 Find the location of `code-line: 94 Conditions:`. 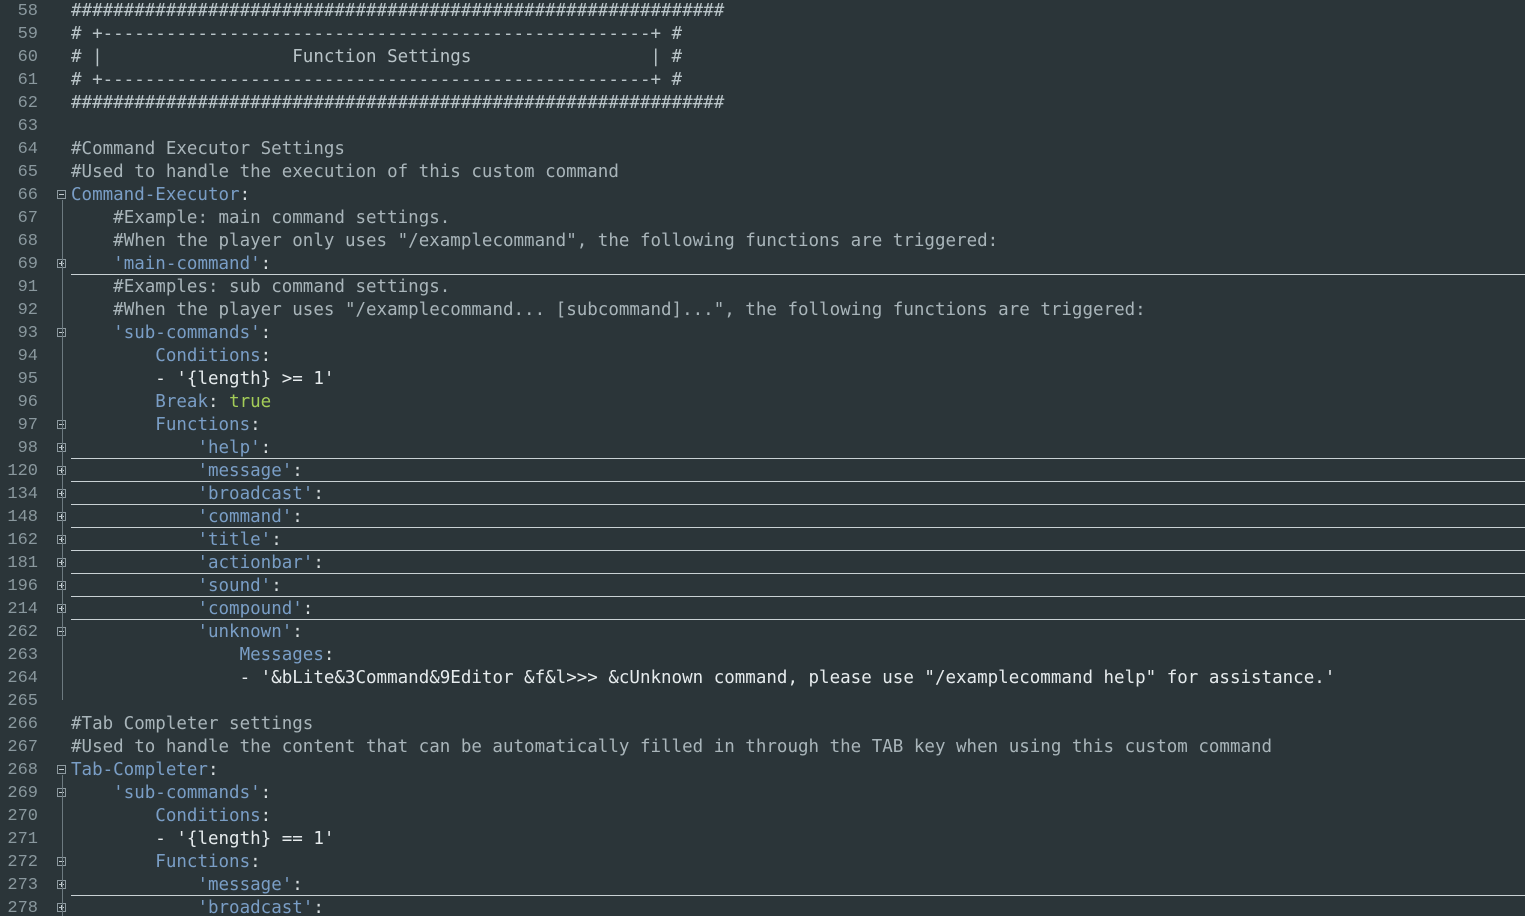

code-line: 94 Conditions: is located at coordinates (762, 356).